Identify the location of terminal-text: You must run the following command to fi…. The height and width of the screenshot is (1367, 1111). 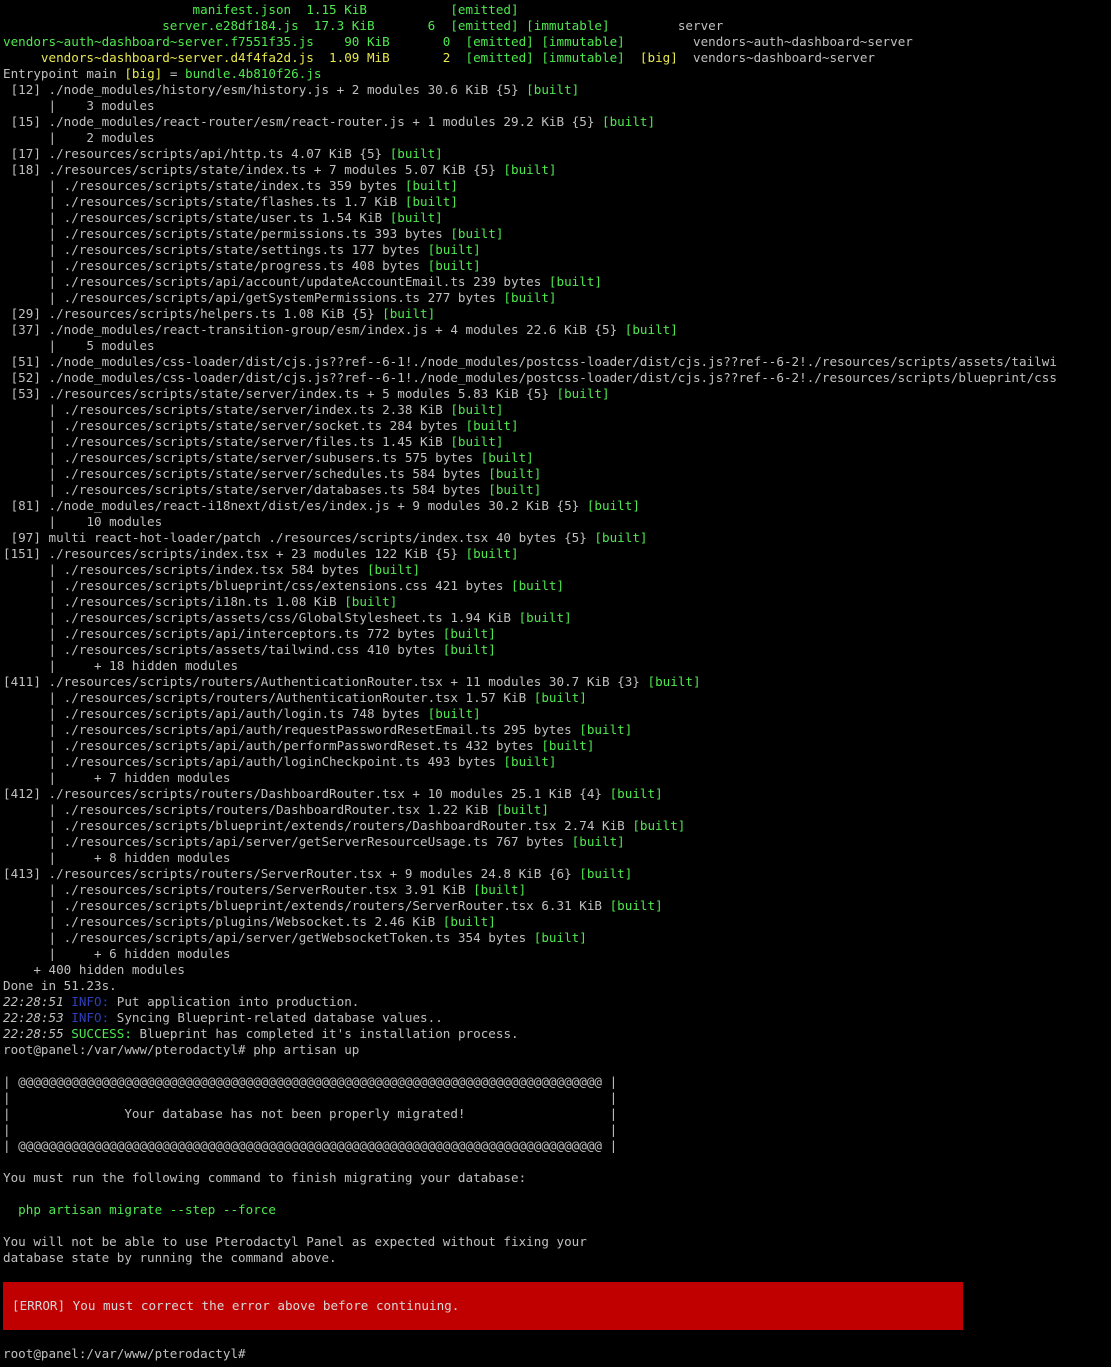
(265, 1177).